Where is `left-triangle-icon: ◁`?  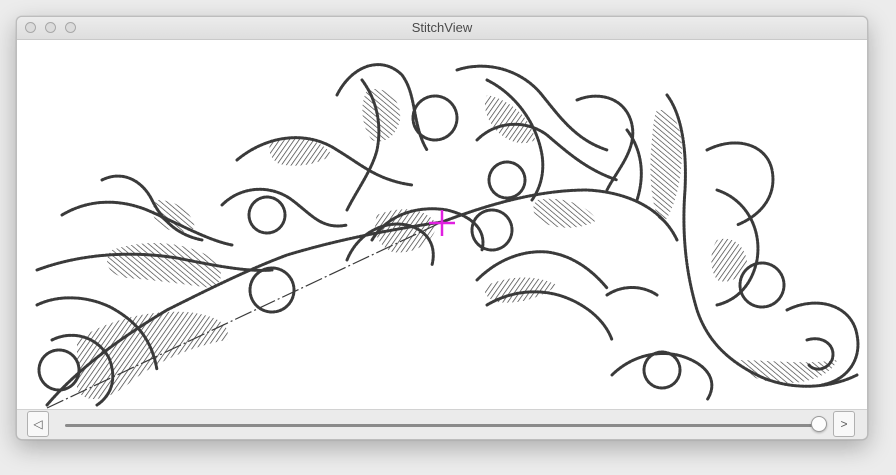 left-triangle-icon: ◁ is located at coordinates (38, 424).